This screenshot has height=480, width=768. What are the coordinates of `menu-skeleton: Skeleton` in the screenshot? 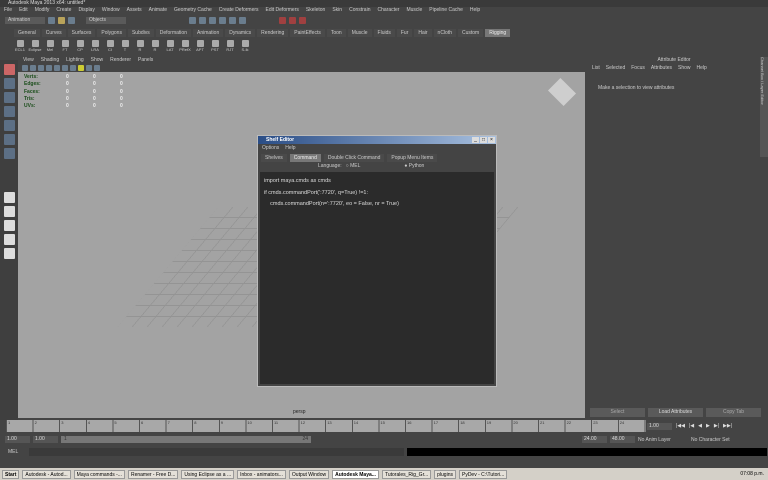 It's located at (315, 10).